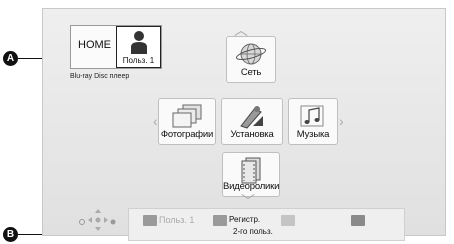 Image resolution: width=454 pixels, height=244 pixels. What do you see at coordinates (10, 58) in the screenshot?
I see `callout-a: A` at bounding box center [10, 58].